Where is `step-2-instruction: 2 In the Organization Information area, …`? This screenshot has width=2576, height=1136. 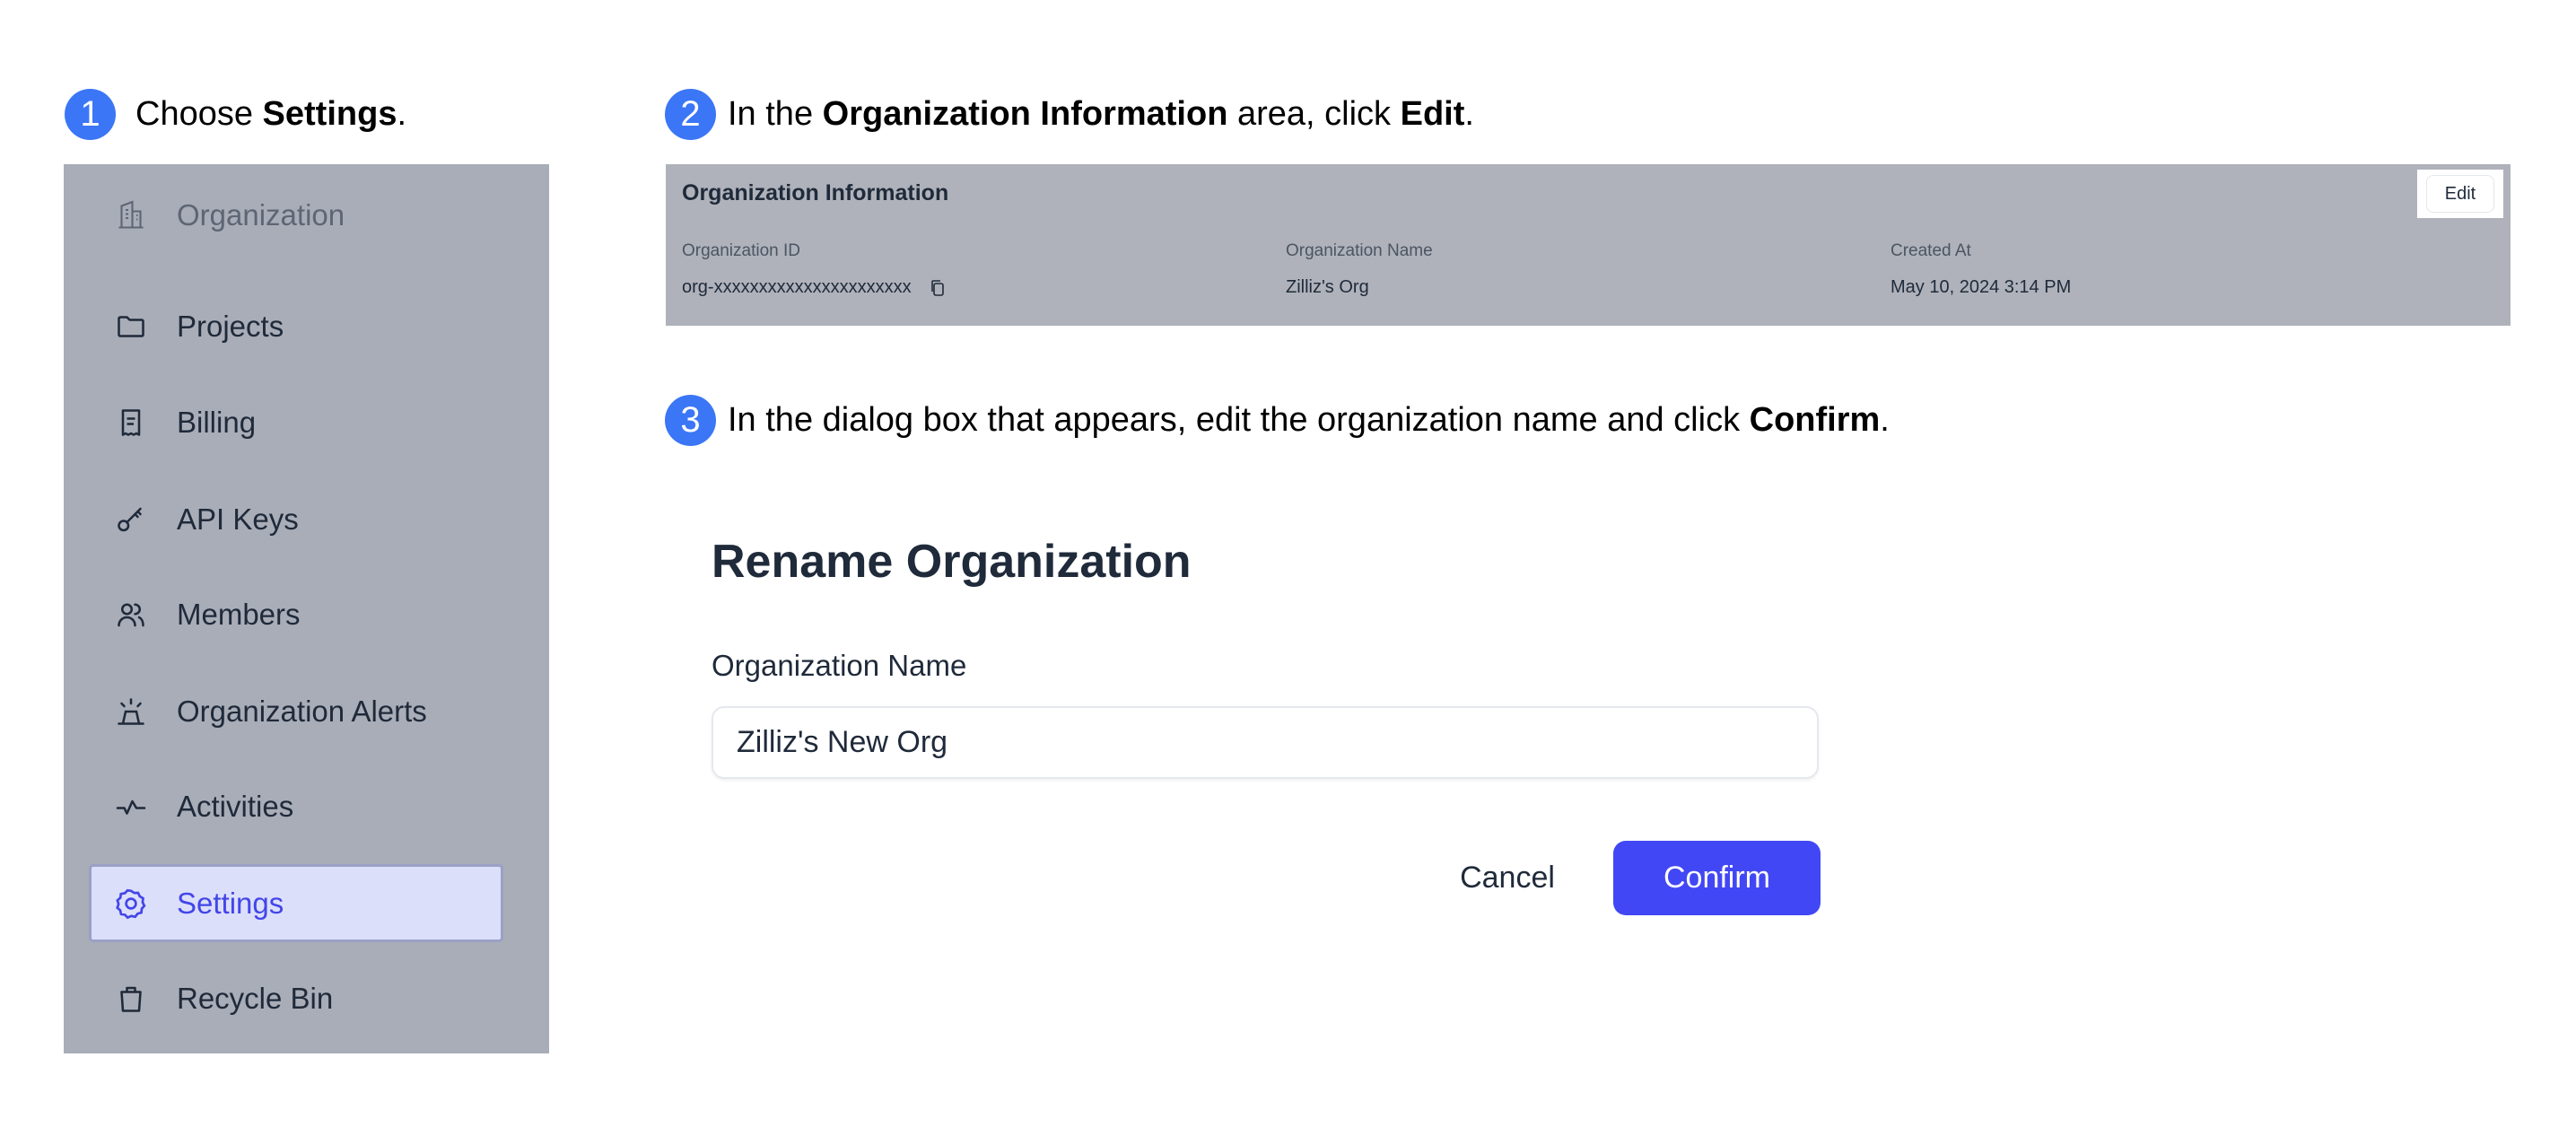 step-2-instruction: 2 In the Organization Information area, … is located at coordinates (1070, 114).